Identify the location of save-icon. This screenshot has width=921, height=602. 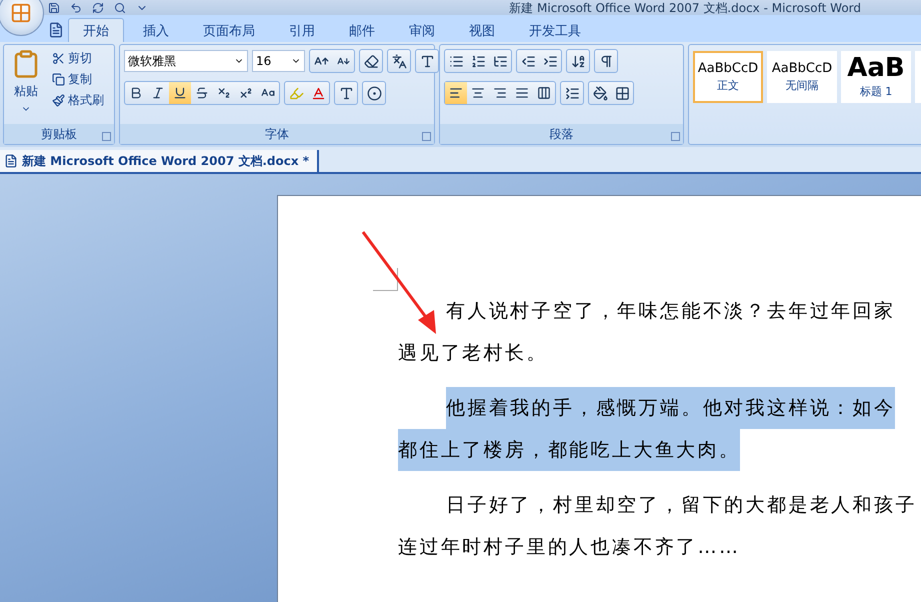
(54, 8).